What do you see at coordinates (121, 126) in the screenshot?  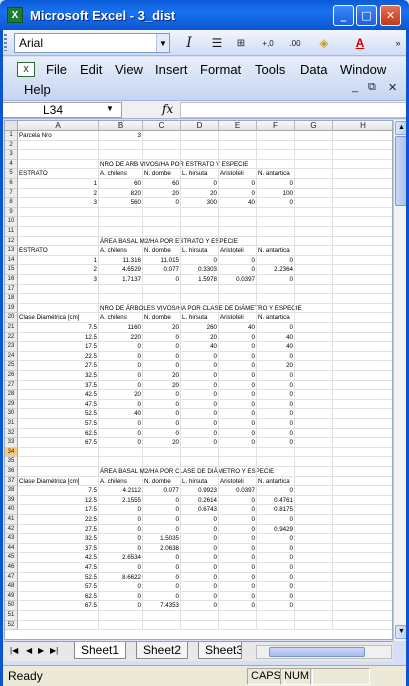 I see `column-header-b: B` at bounding box center [121, 126].